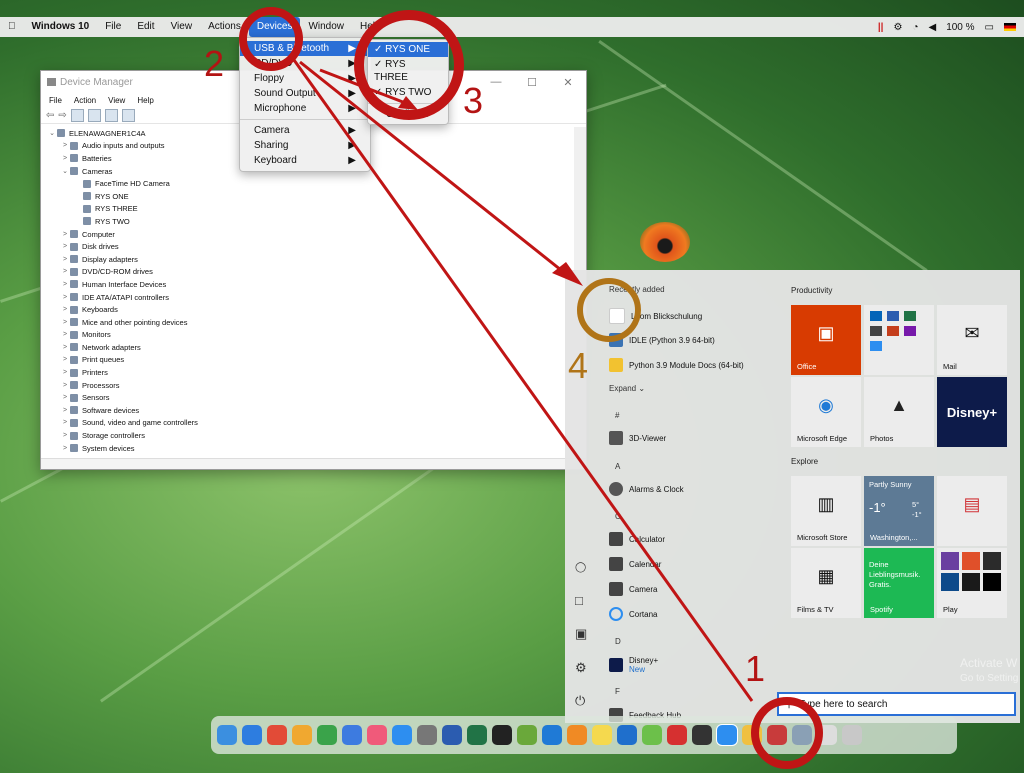  What do you see at coordinates (578, 365) in the screenshot?
I see `annotation-number-4: 4` at bounding box center [578, 365].